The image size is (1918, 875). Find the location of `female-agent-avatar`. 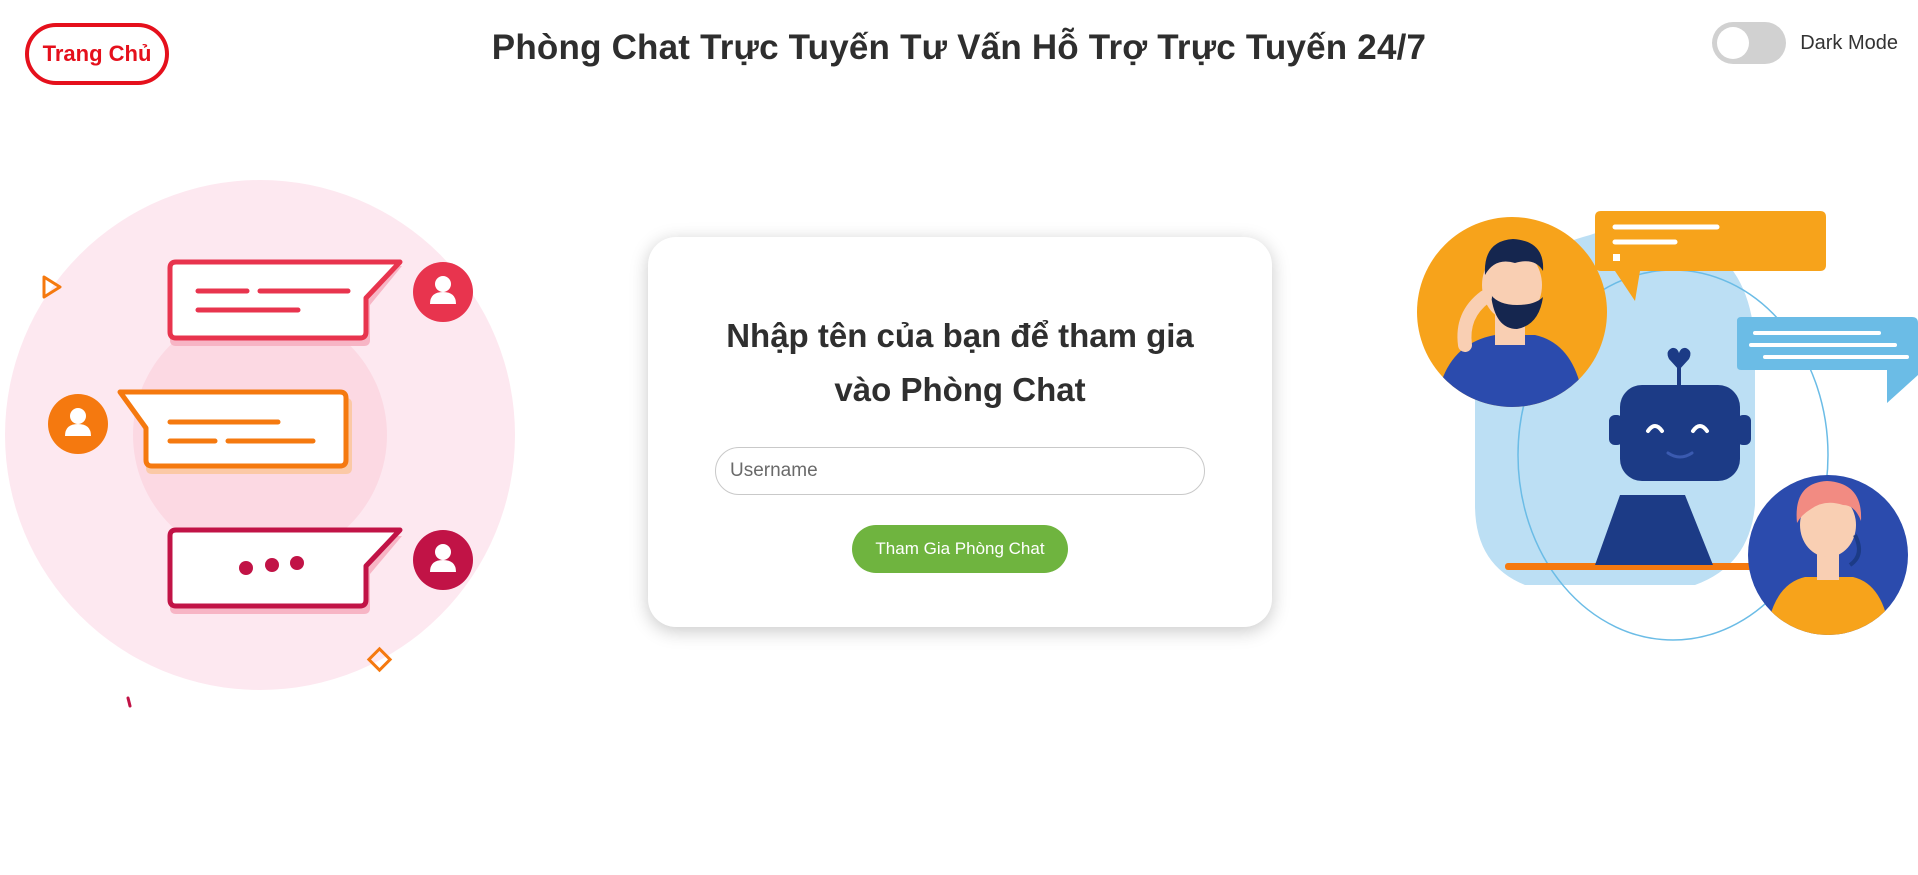

female-agent-avatar is located at coordinates (1828, 555).